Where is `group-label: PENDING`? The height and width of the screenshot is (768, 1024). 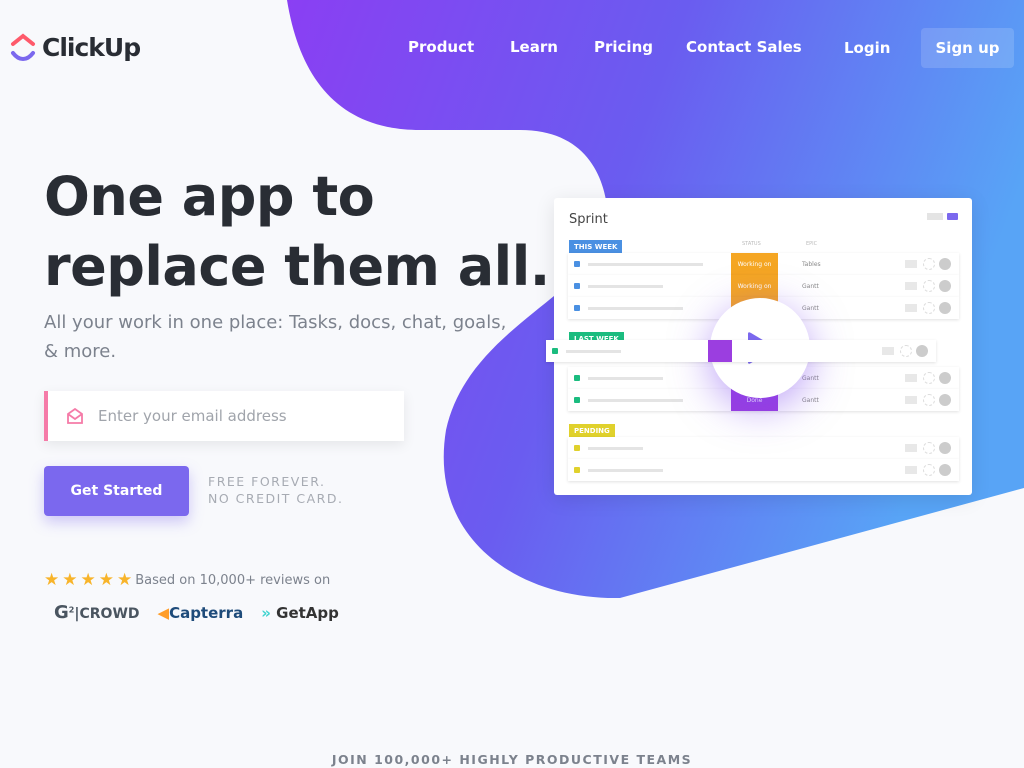 group-label: PENDING is located at coordinates (592, 431).